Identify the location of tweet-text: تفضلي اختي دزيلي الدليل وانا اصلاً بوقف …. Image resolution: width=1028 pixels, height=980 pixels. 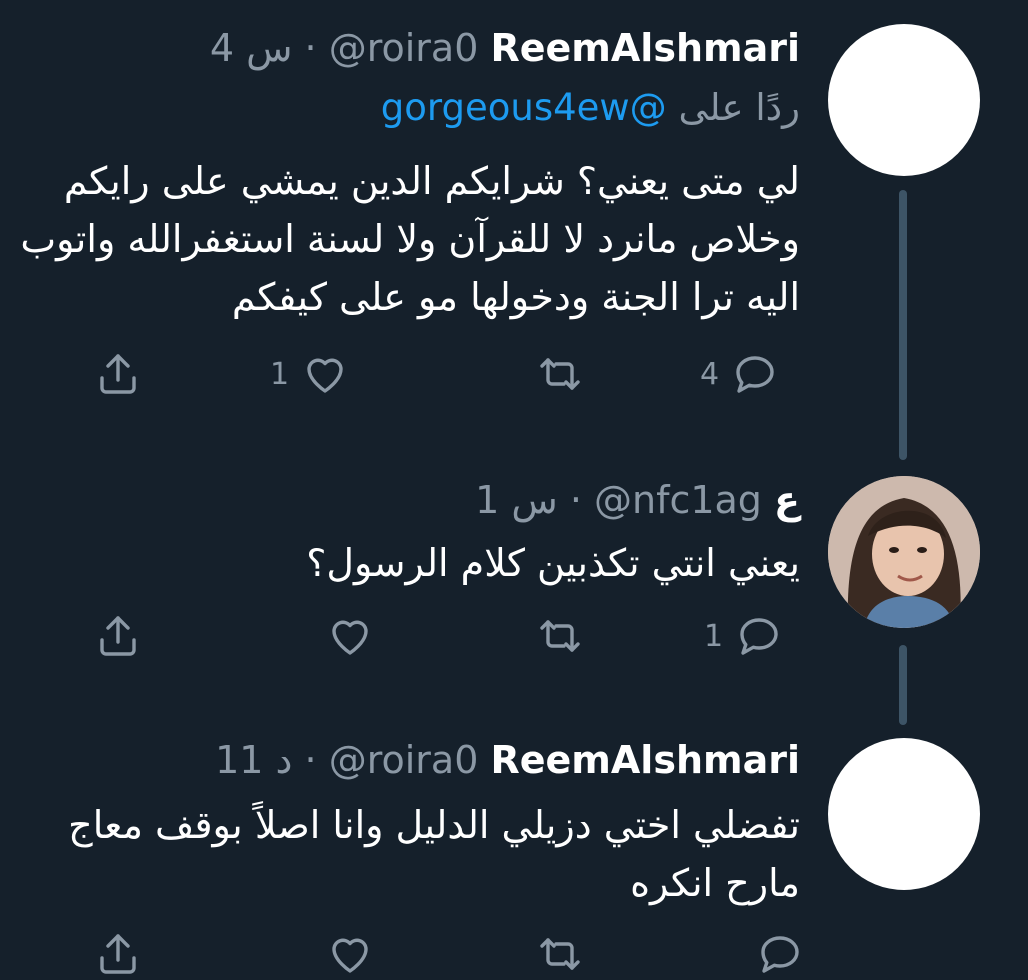
(434, 854).